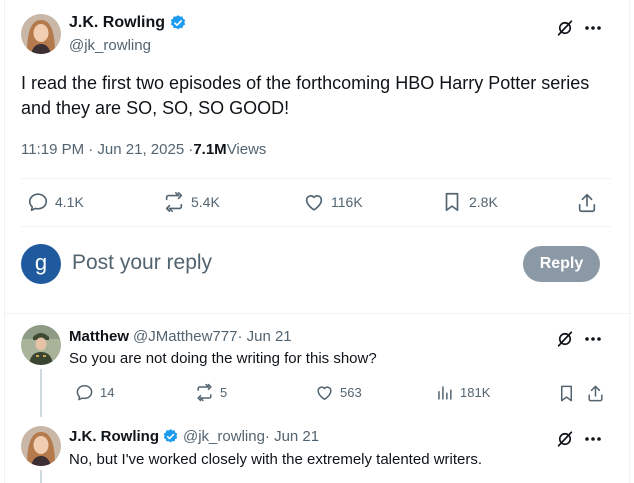  I want to click on views-label: Views, so click(246, 149).